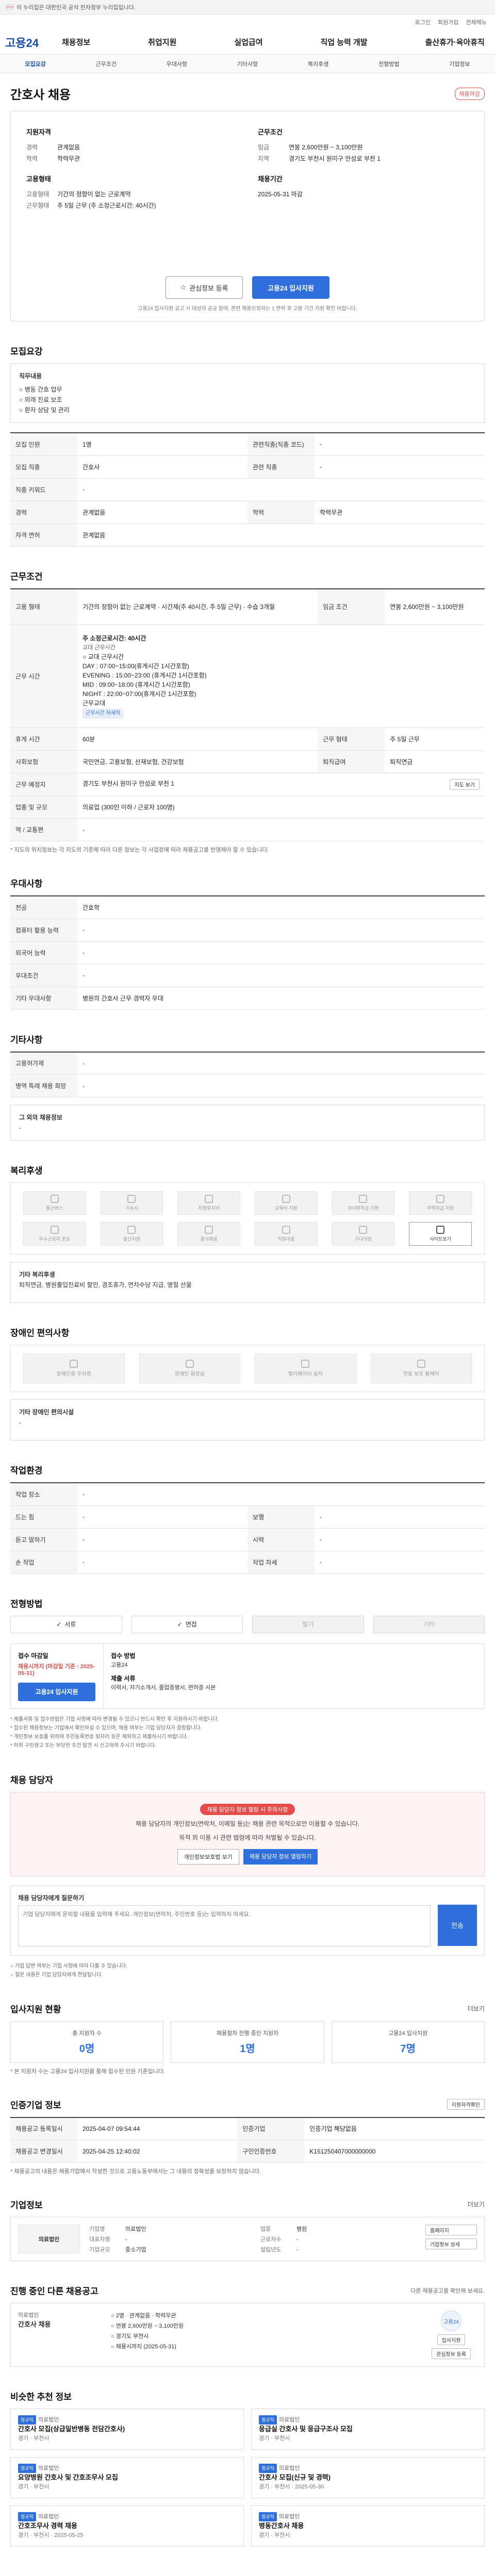 The image size is (495, 2576). Describe the element at coordinates (318, 64) in the screenshot. I see `tab-welfare: 복리후생` at that location.